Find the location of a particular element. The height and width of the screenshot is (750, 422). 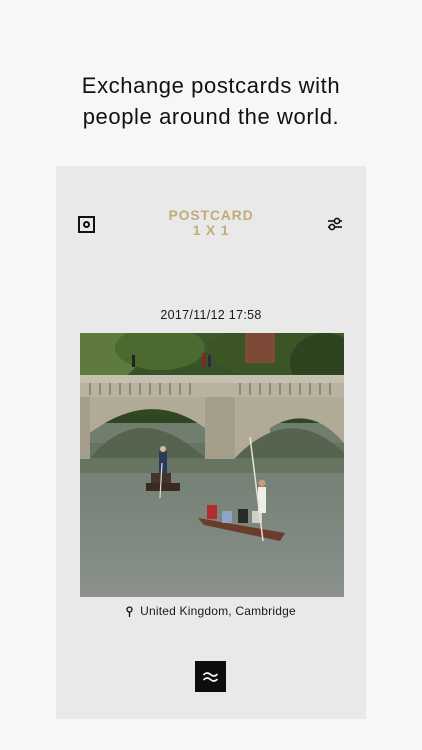

logo-line-1: POSTCARD is located at coordinates (211, 215).